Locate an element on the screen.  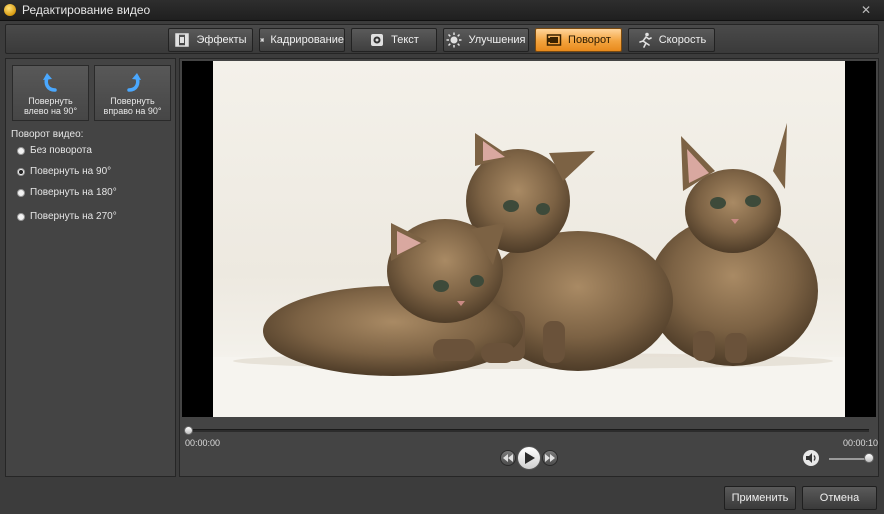
seek-bar is located at coordinates (526, 430).